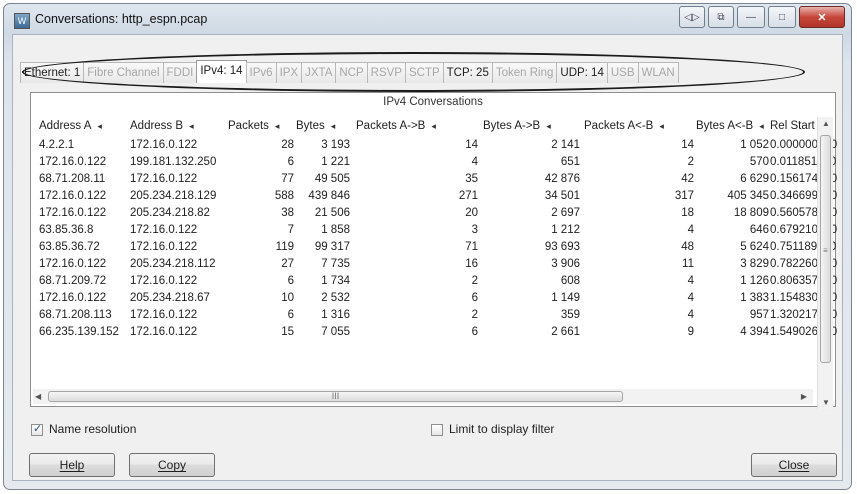 The image size is (857, 494). I want to click on tab-ipx: IPX, so click(289, 72).